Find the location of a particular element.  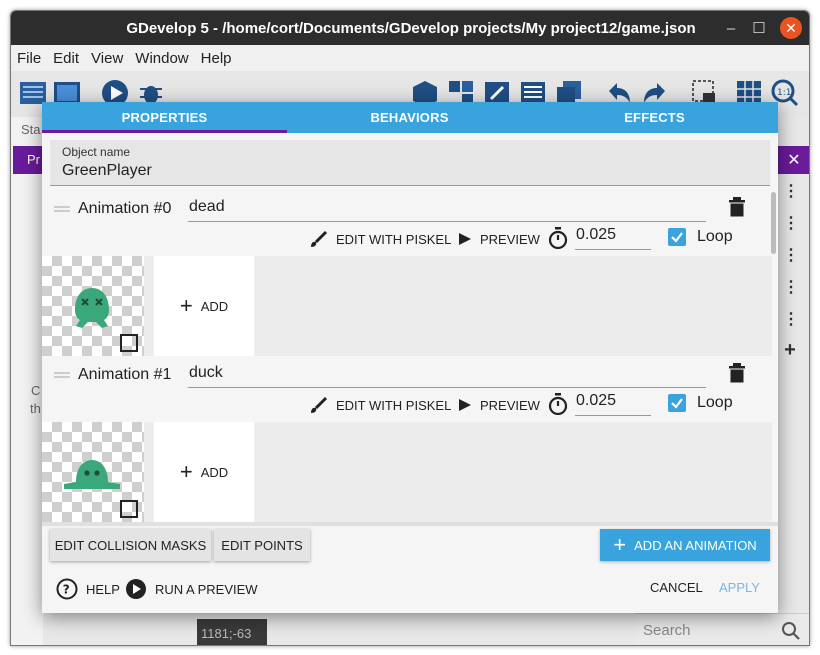

dialog-tabs: PROPERTIES BEHAVIORS EFFECTS is located at coordinates (410, 117).